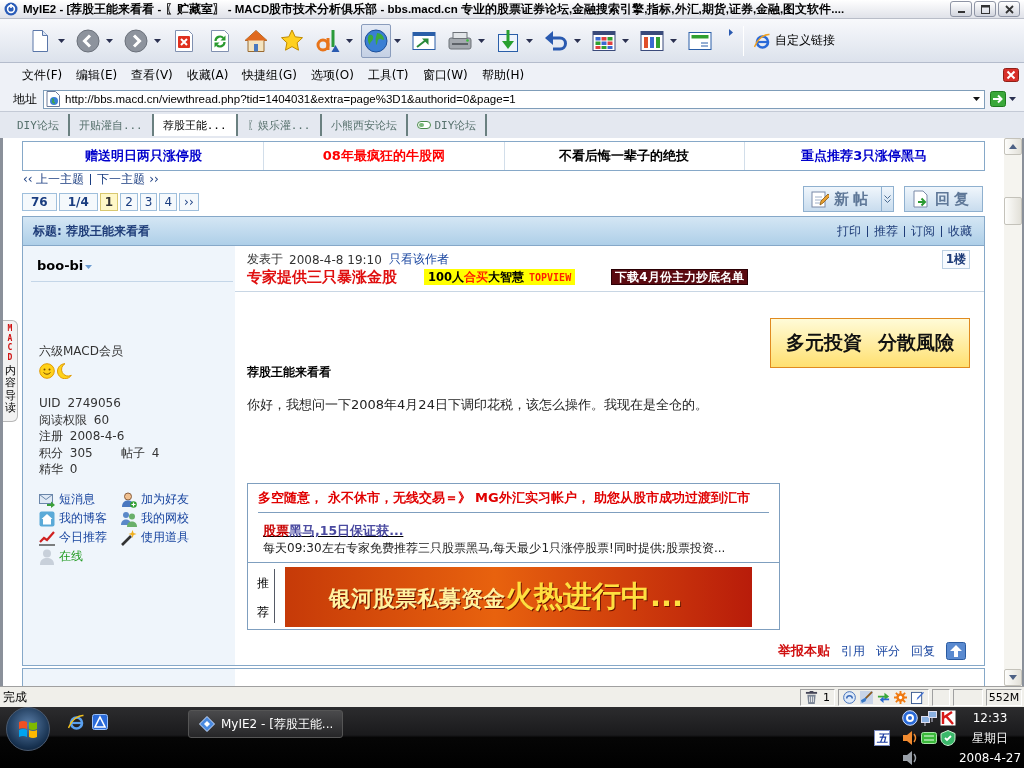  Describe the element at coordinates (47, 518) in the screenshot. I see `house-icon` at that location.